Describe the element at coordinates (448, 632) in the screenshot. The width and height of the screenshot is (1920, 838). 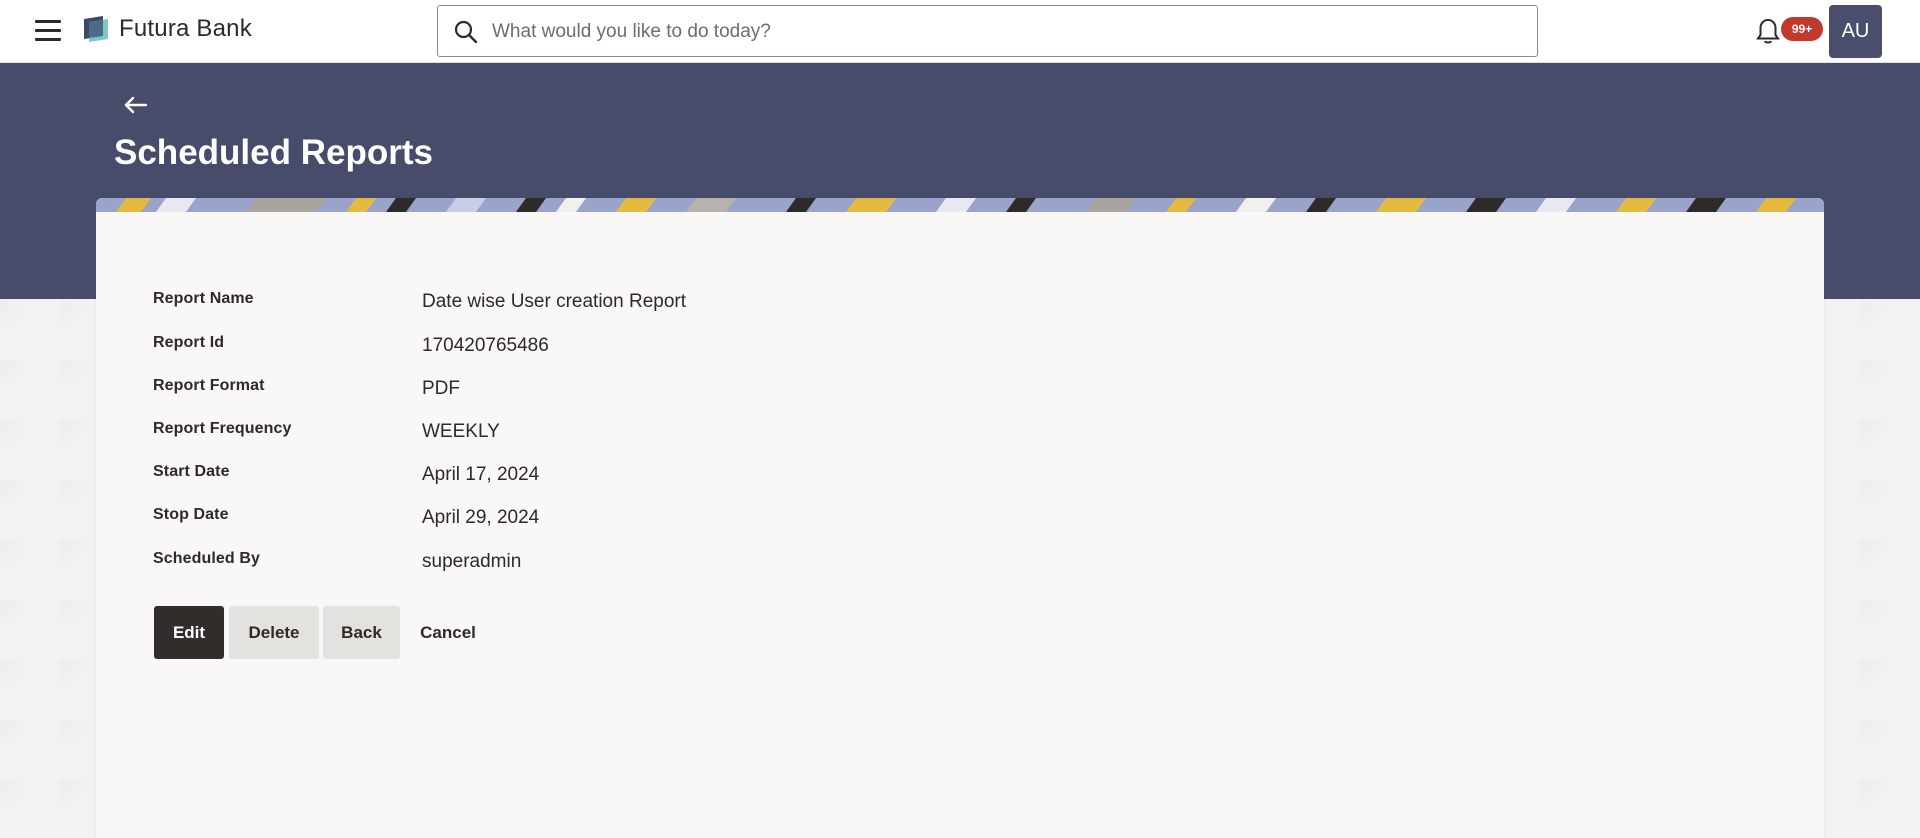
I see `cancel-button: Cancel` at that location.